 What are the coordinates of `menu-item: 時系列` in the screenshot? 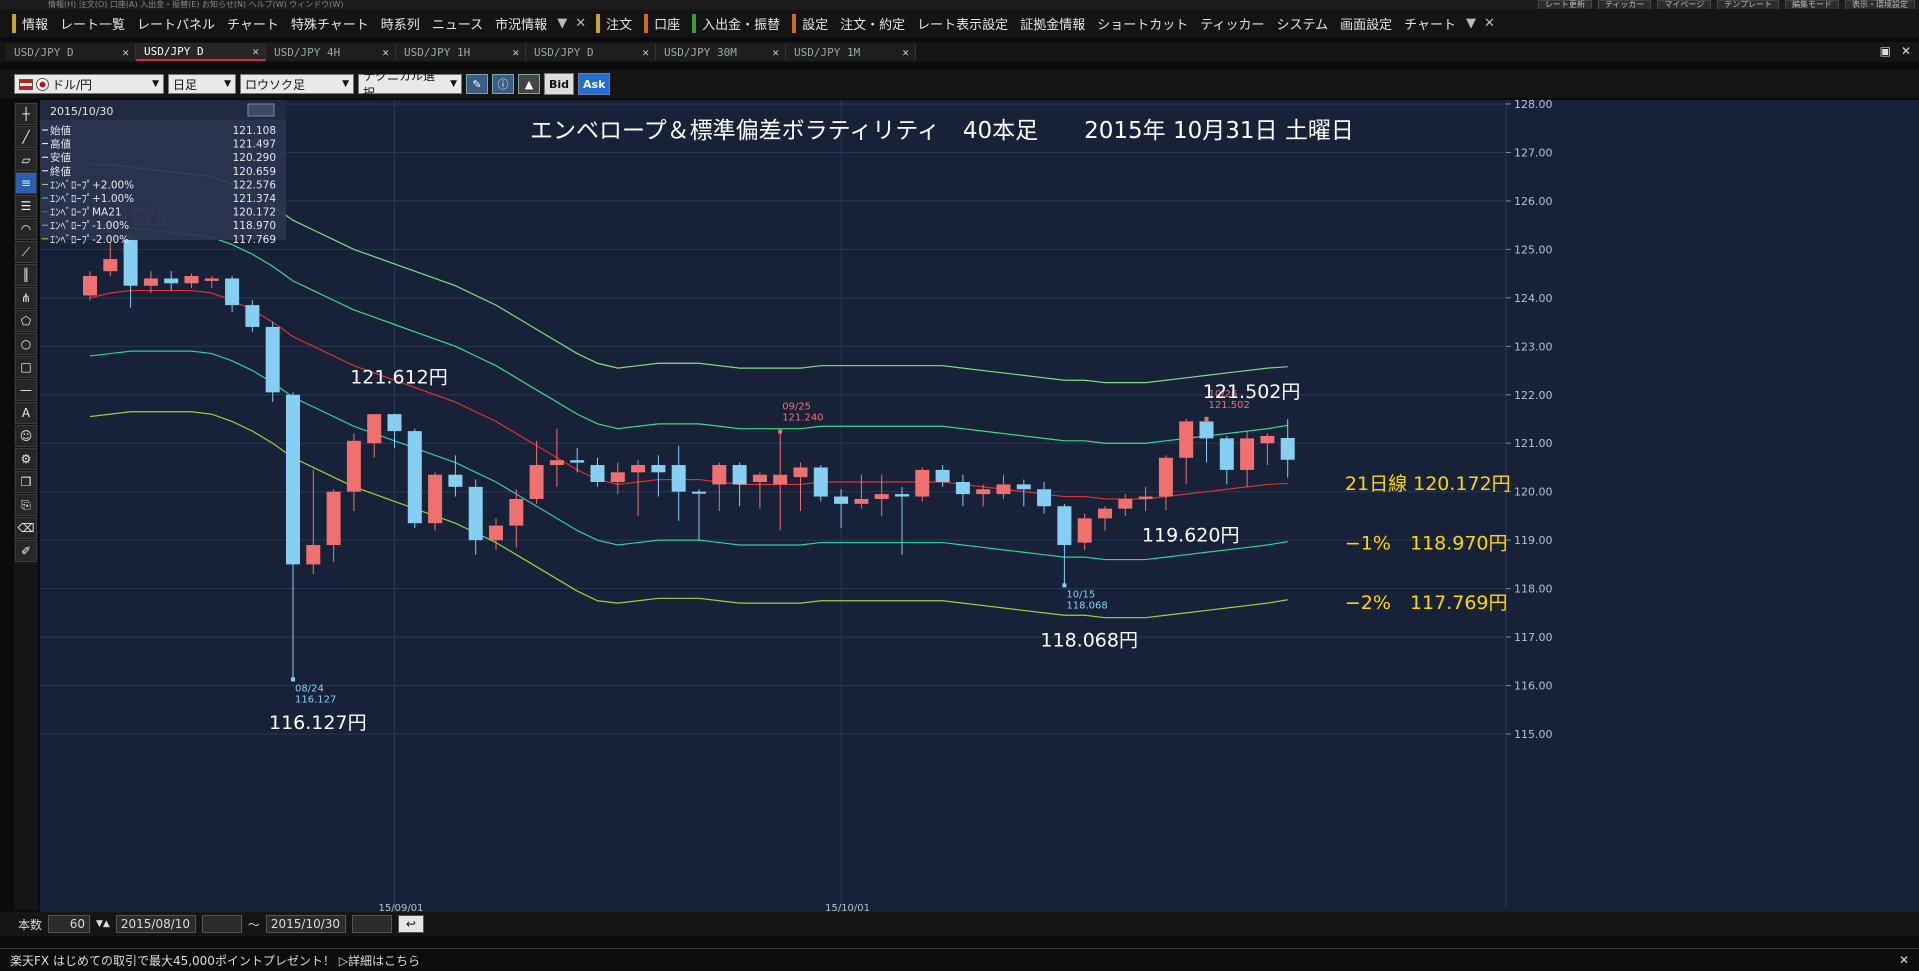 It's located at (400, 23).